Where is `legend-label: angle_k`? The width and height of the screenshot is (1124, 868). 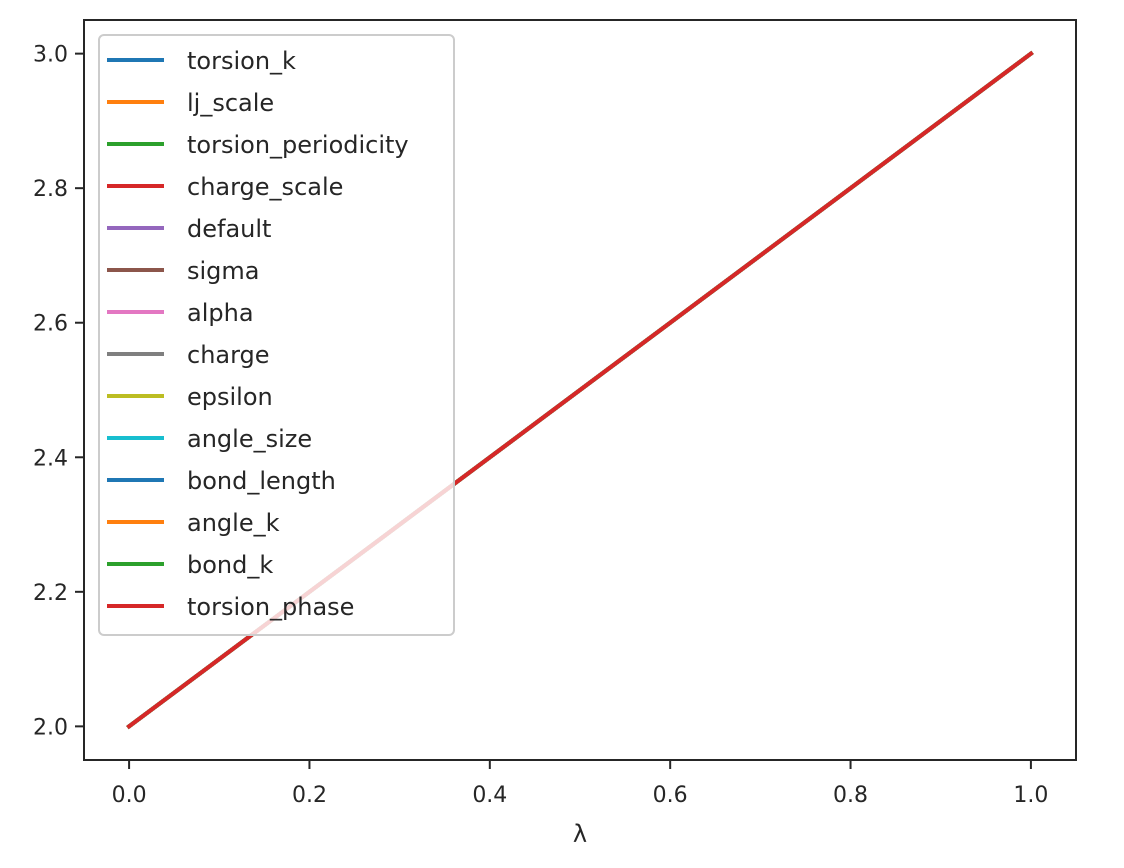
legend-label: angle_k is located at coordinates (233, 523).